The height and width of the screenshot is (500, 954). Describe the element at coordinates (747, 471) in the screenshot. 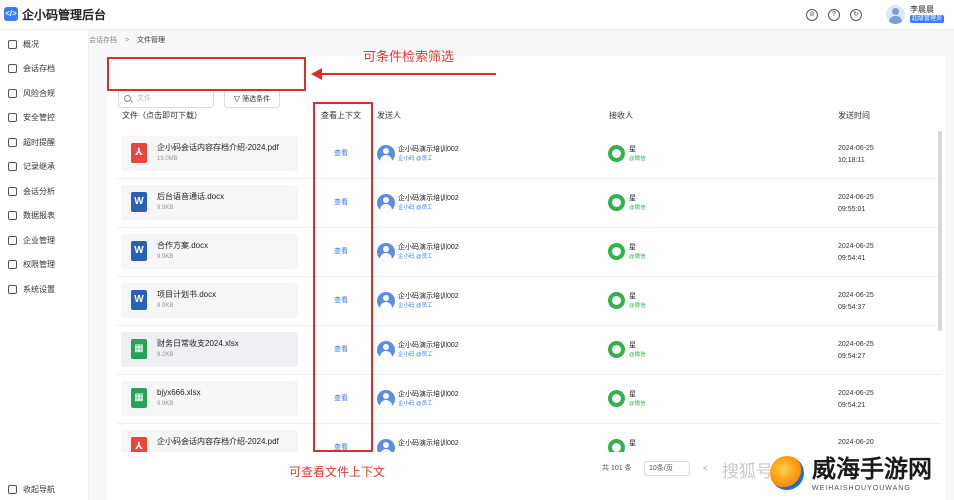

I see `watermark-left-text: 搜狐号` at that location.